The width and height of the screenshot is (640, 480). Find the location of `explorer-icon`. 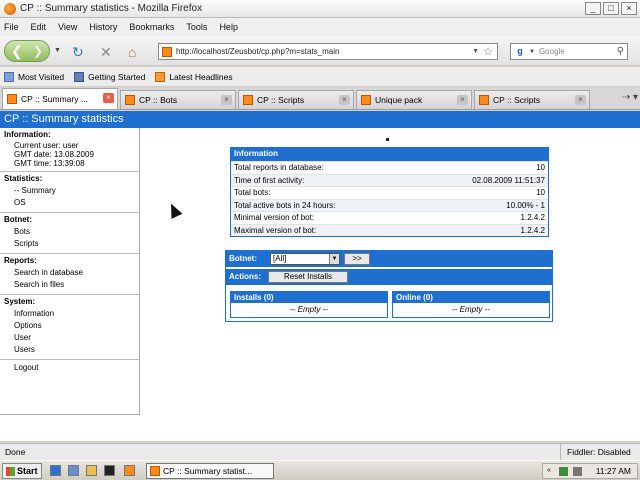

explorer-icon is located at coordinates (91, 470).